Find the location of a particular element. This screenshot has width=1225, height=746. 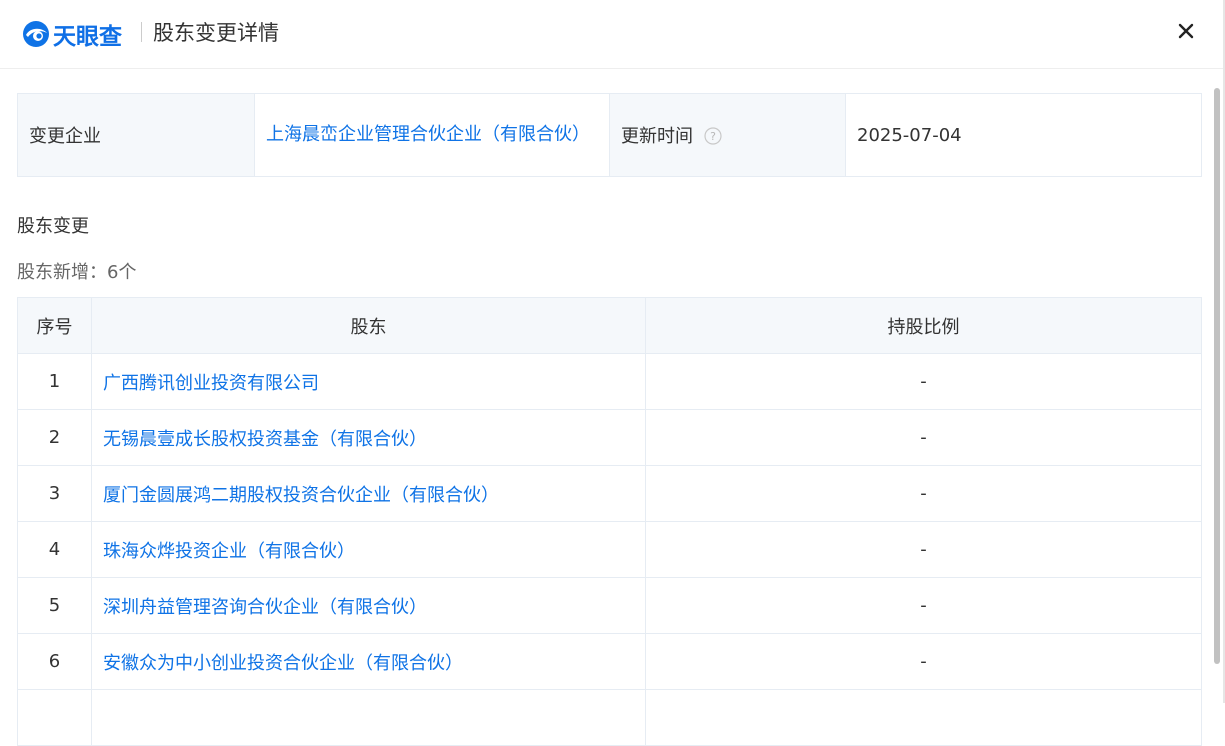

row-index: 2 is located at coordinates (54, 437).